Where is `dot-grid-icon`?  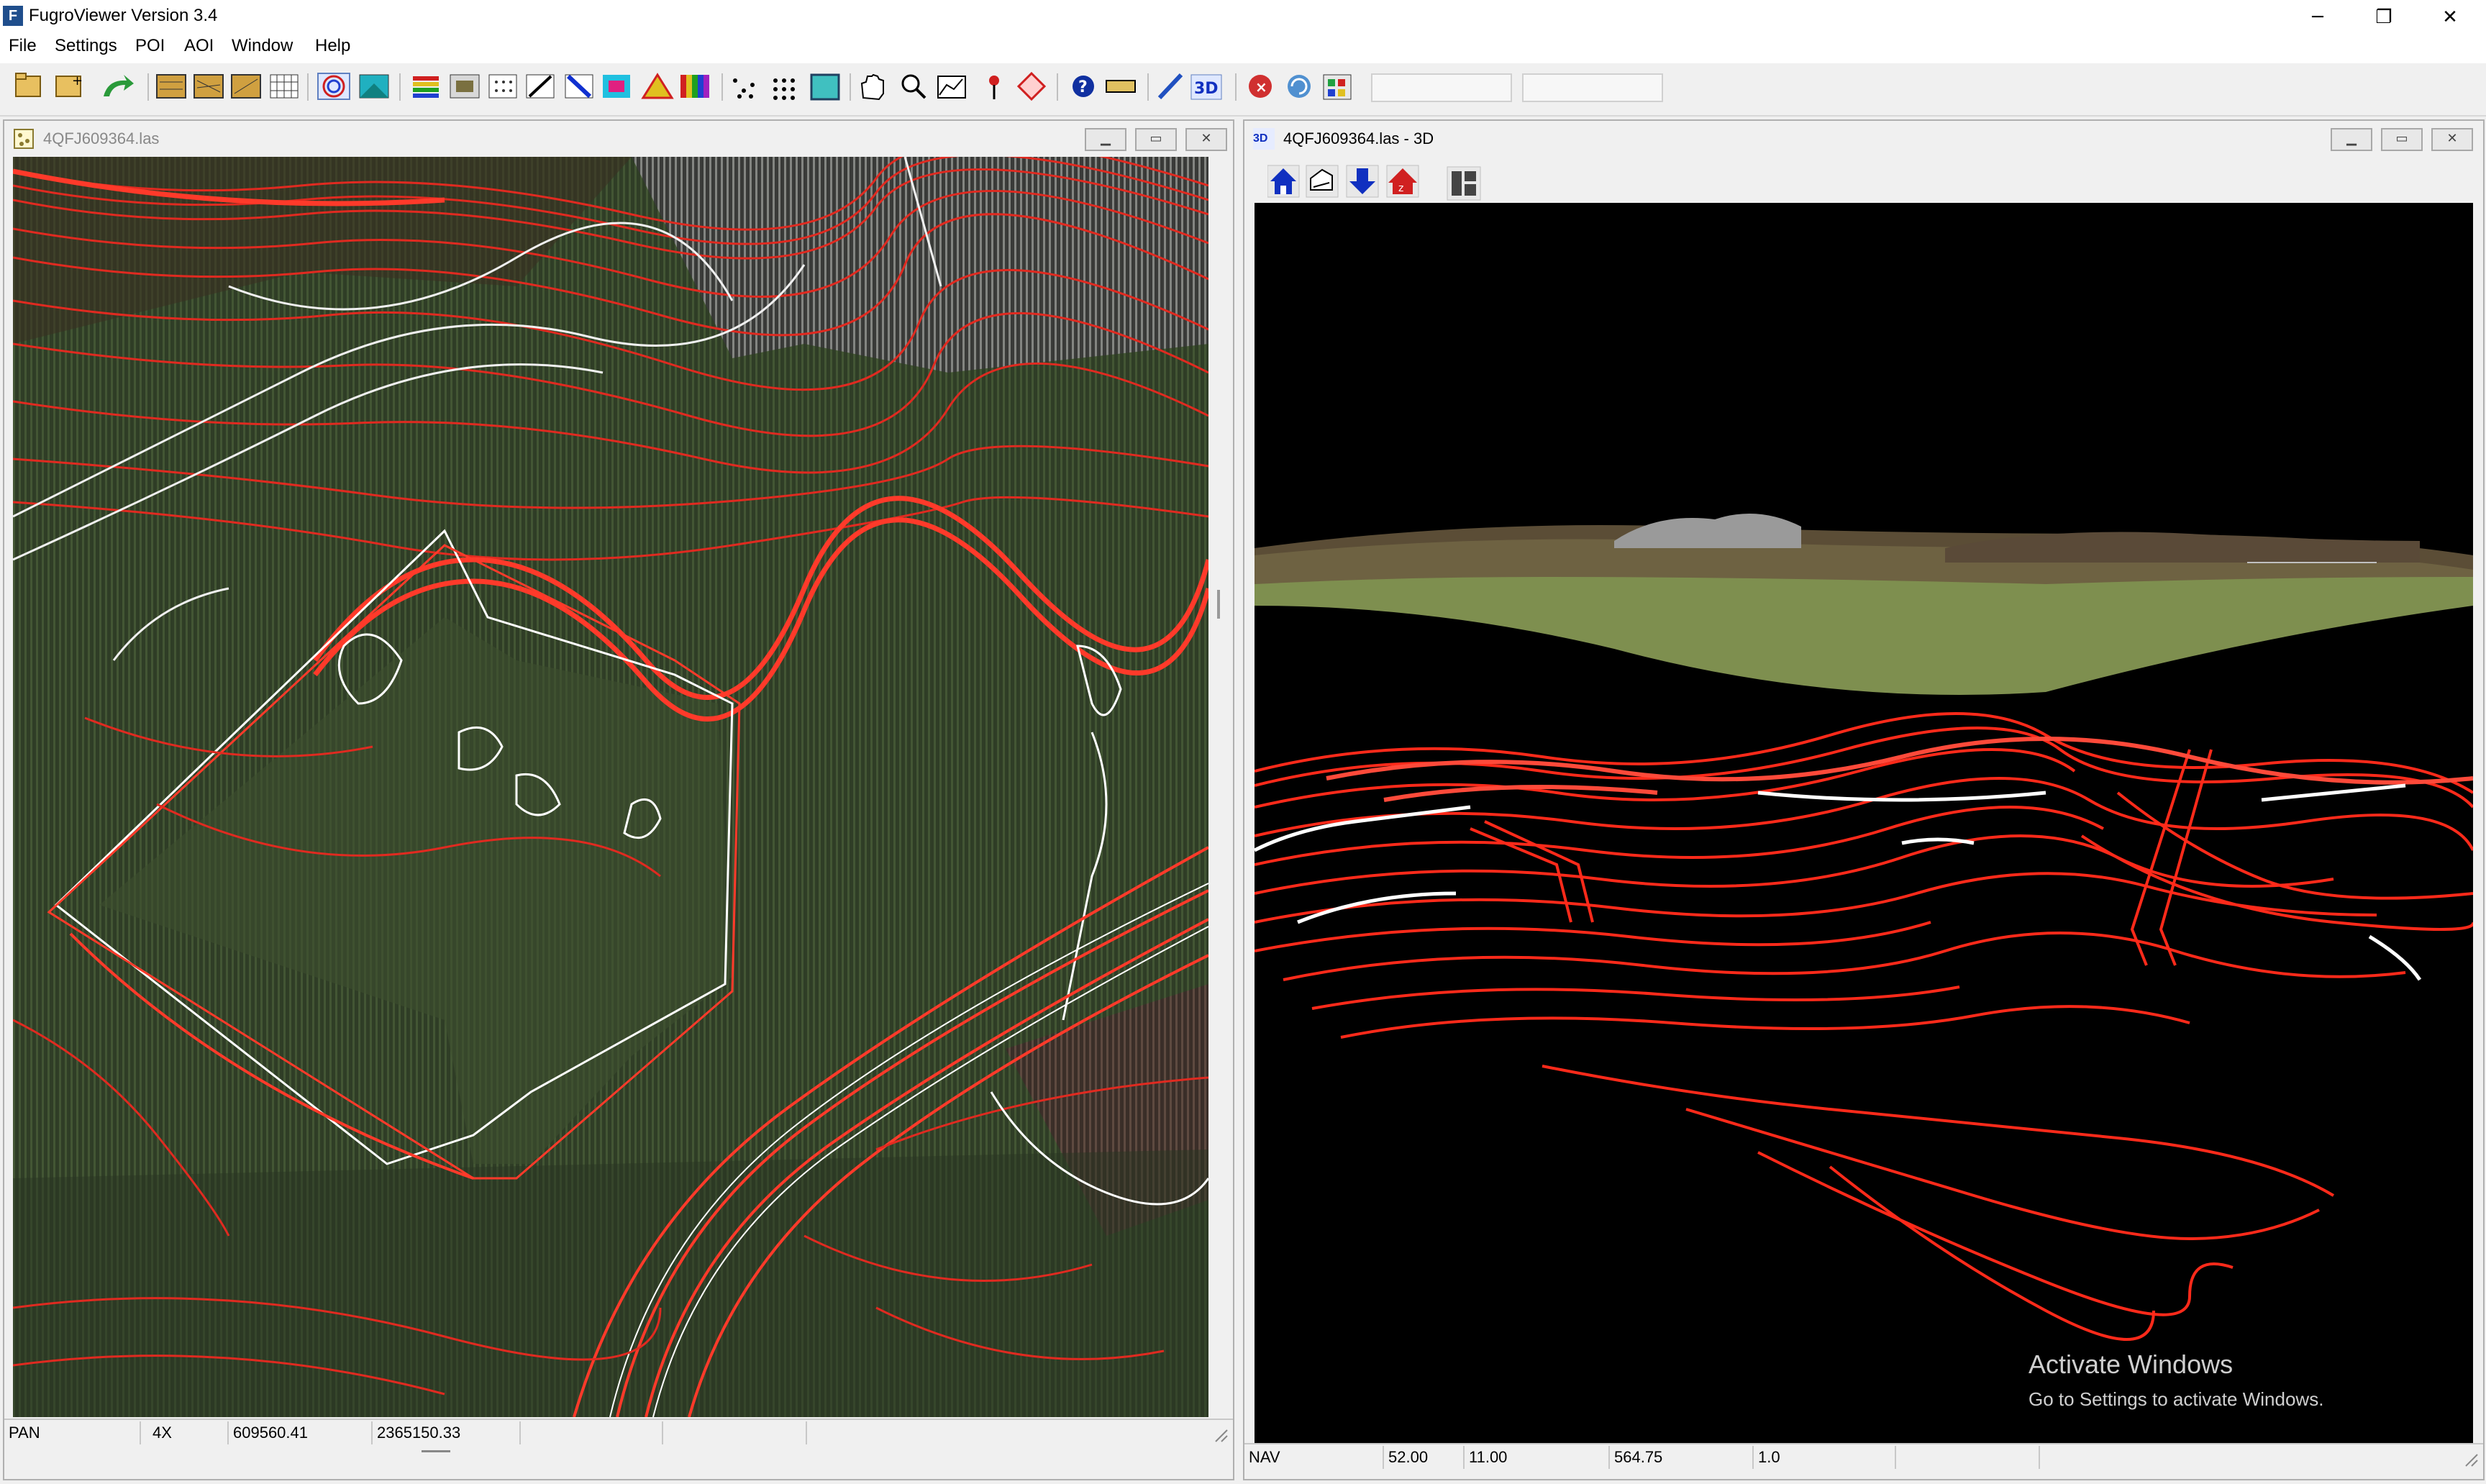
dot-grid-icon is located at coordinates (784, 89).